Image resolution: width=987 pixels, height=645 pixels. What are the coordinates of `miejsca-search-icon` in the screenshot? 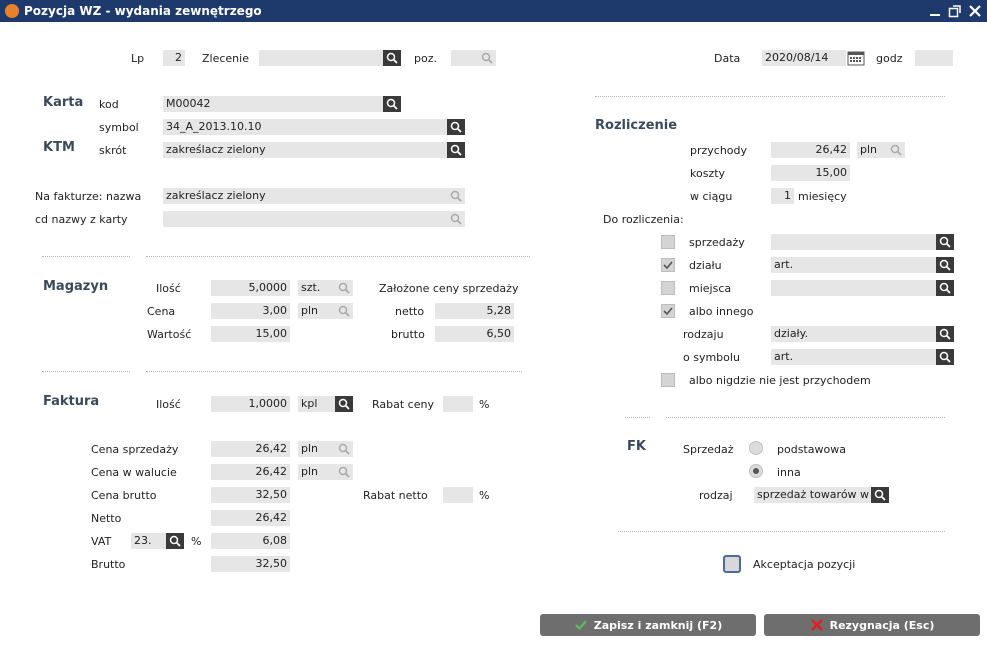 It's located at (945, 288).